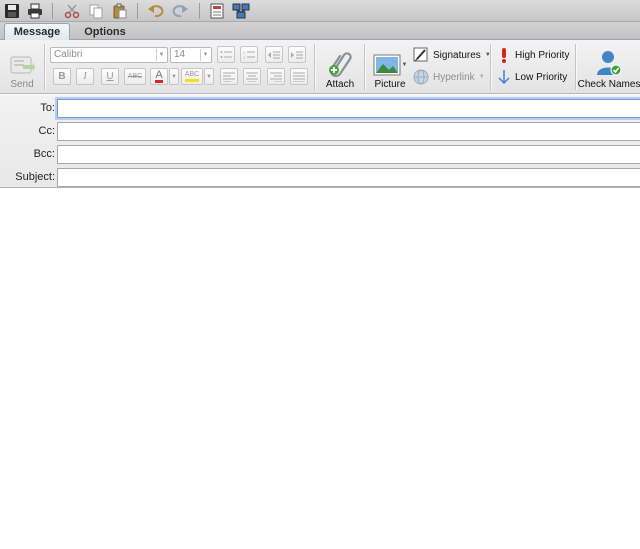 The height and width of the screenshot is (549, 640). I want to click on outdent-icon, so click(274, 54).